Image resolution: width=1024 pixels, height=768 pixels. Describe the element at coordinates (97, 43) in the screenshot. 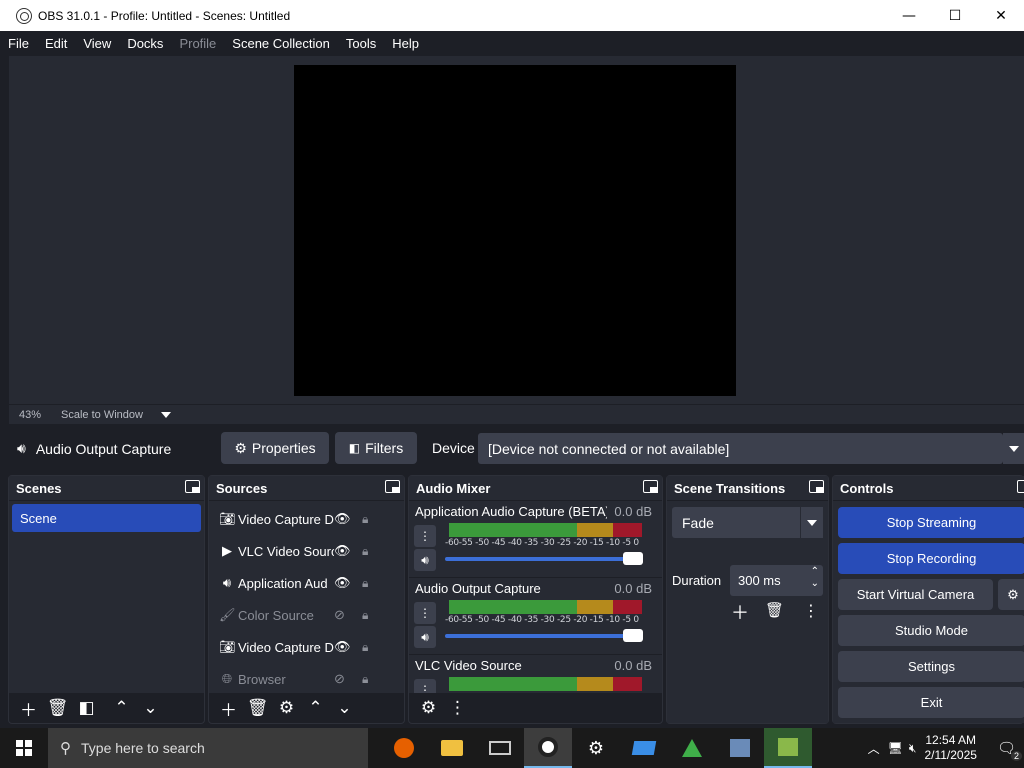

I see `menu-view: View` at that location.